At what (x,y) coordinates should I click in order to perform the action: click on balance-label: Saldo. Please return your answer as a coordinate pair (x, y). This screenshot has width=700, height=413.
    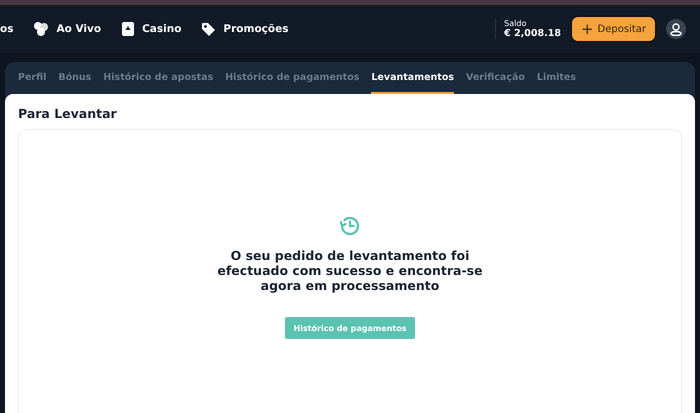
    Looking at the image, I should click on (516, 23).